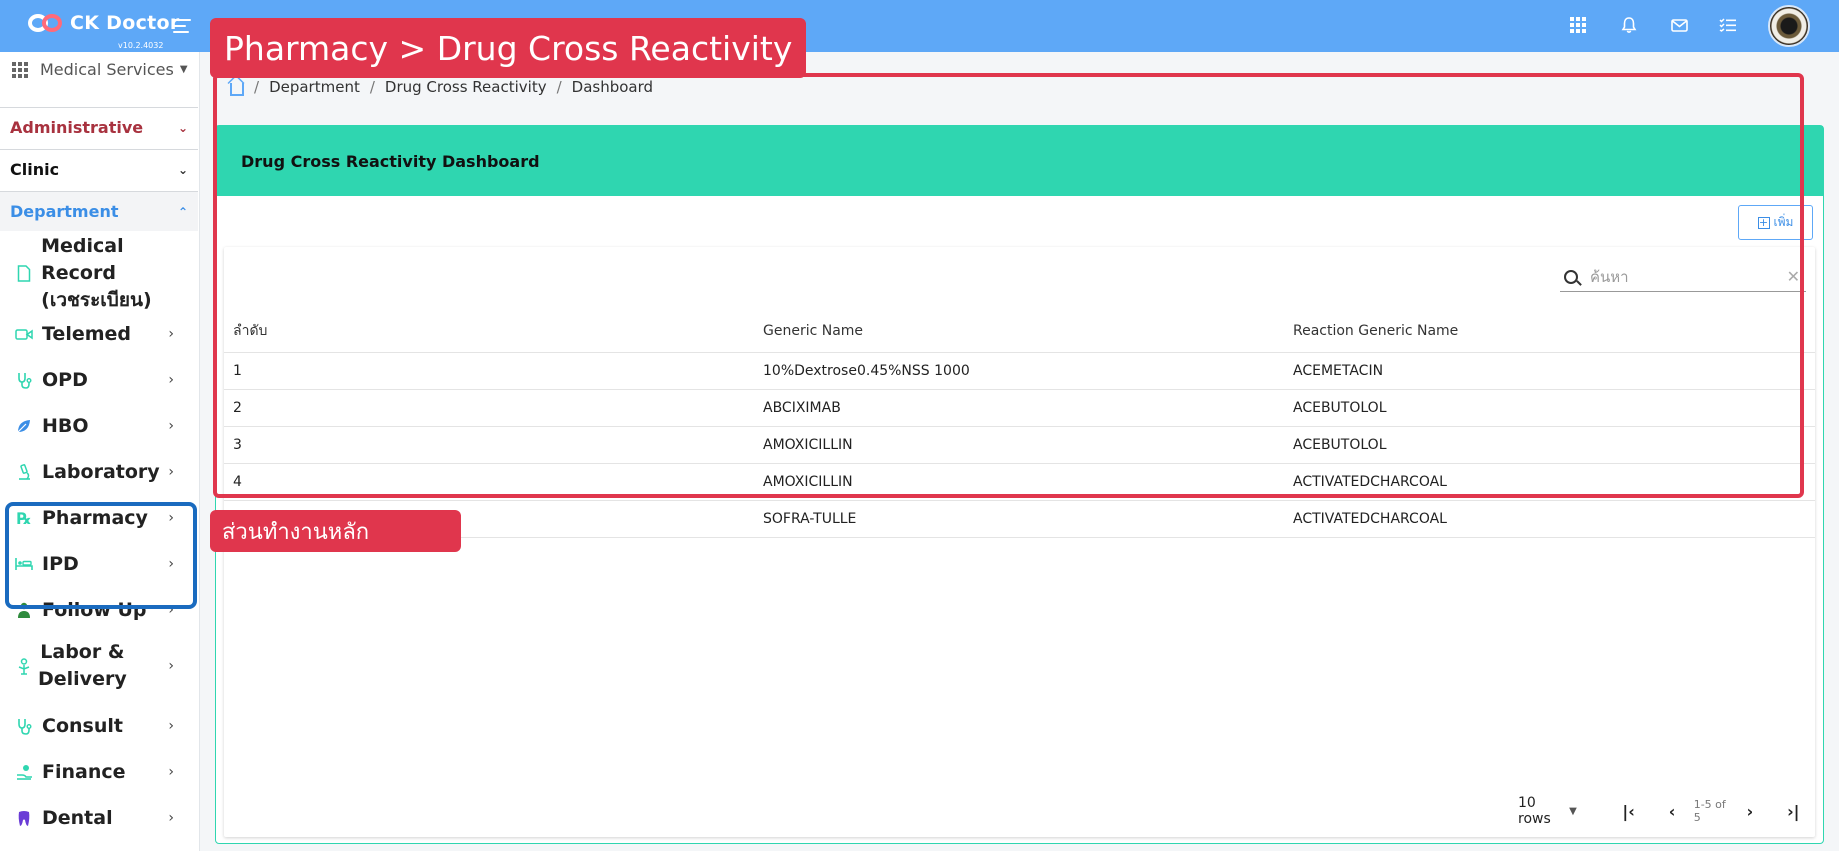 The width and height of the screenshot is (1839, 851). Describe the element at coordinates (182, 211) in the screenshot. I see `chevron-up-icon: ⌃` at that location.